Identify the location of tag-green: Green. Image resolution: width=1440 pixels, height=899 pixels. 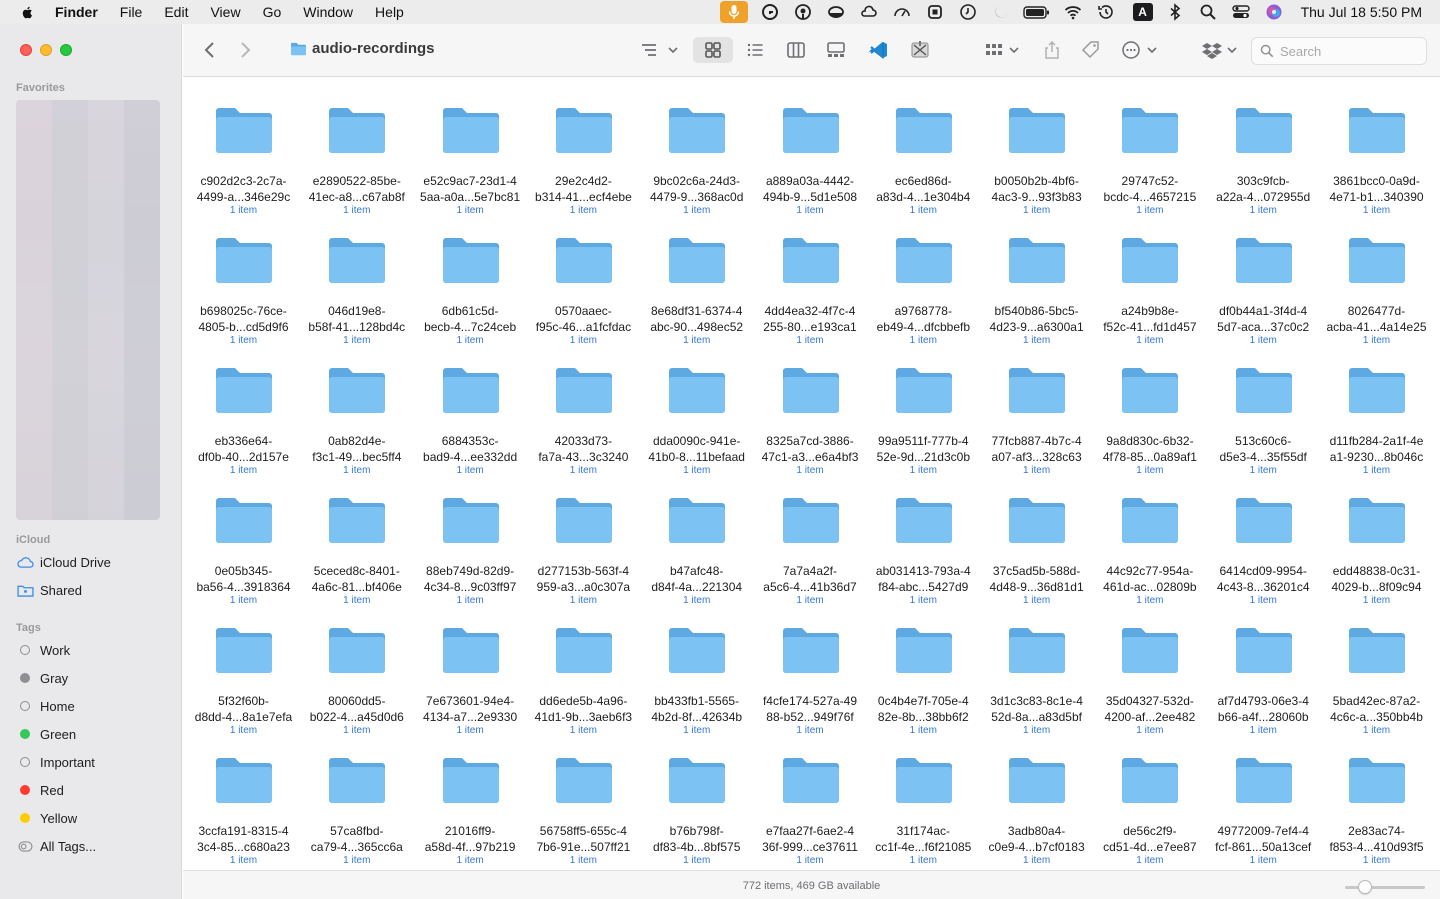
(46, 734).